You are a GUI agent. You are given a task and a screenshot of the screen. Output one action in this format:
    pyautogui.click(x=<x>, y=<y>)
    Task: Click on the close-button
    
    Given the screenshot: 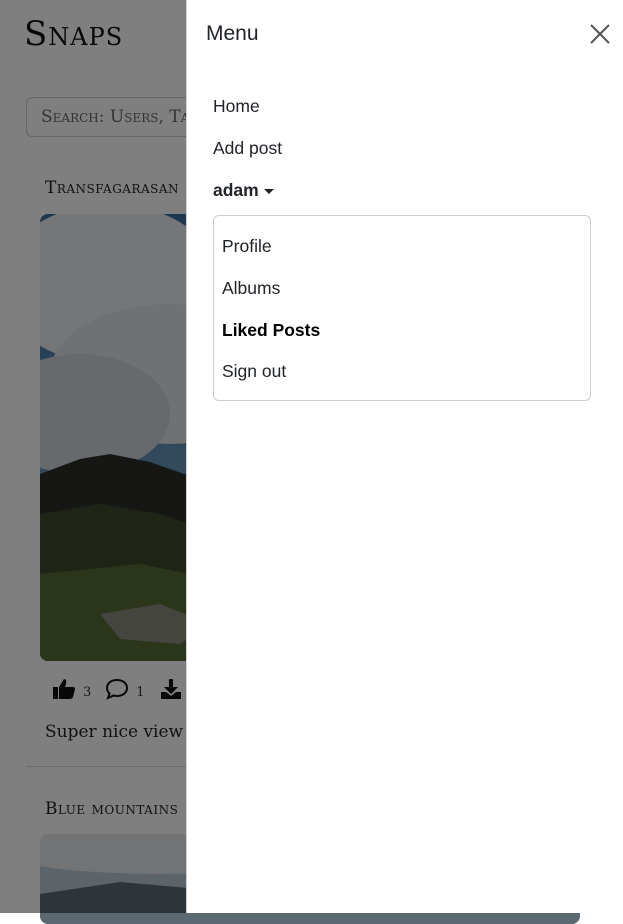 What is the action you would take?
    pyautogui.click(x=600, y=34)
    